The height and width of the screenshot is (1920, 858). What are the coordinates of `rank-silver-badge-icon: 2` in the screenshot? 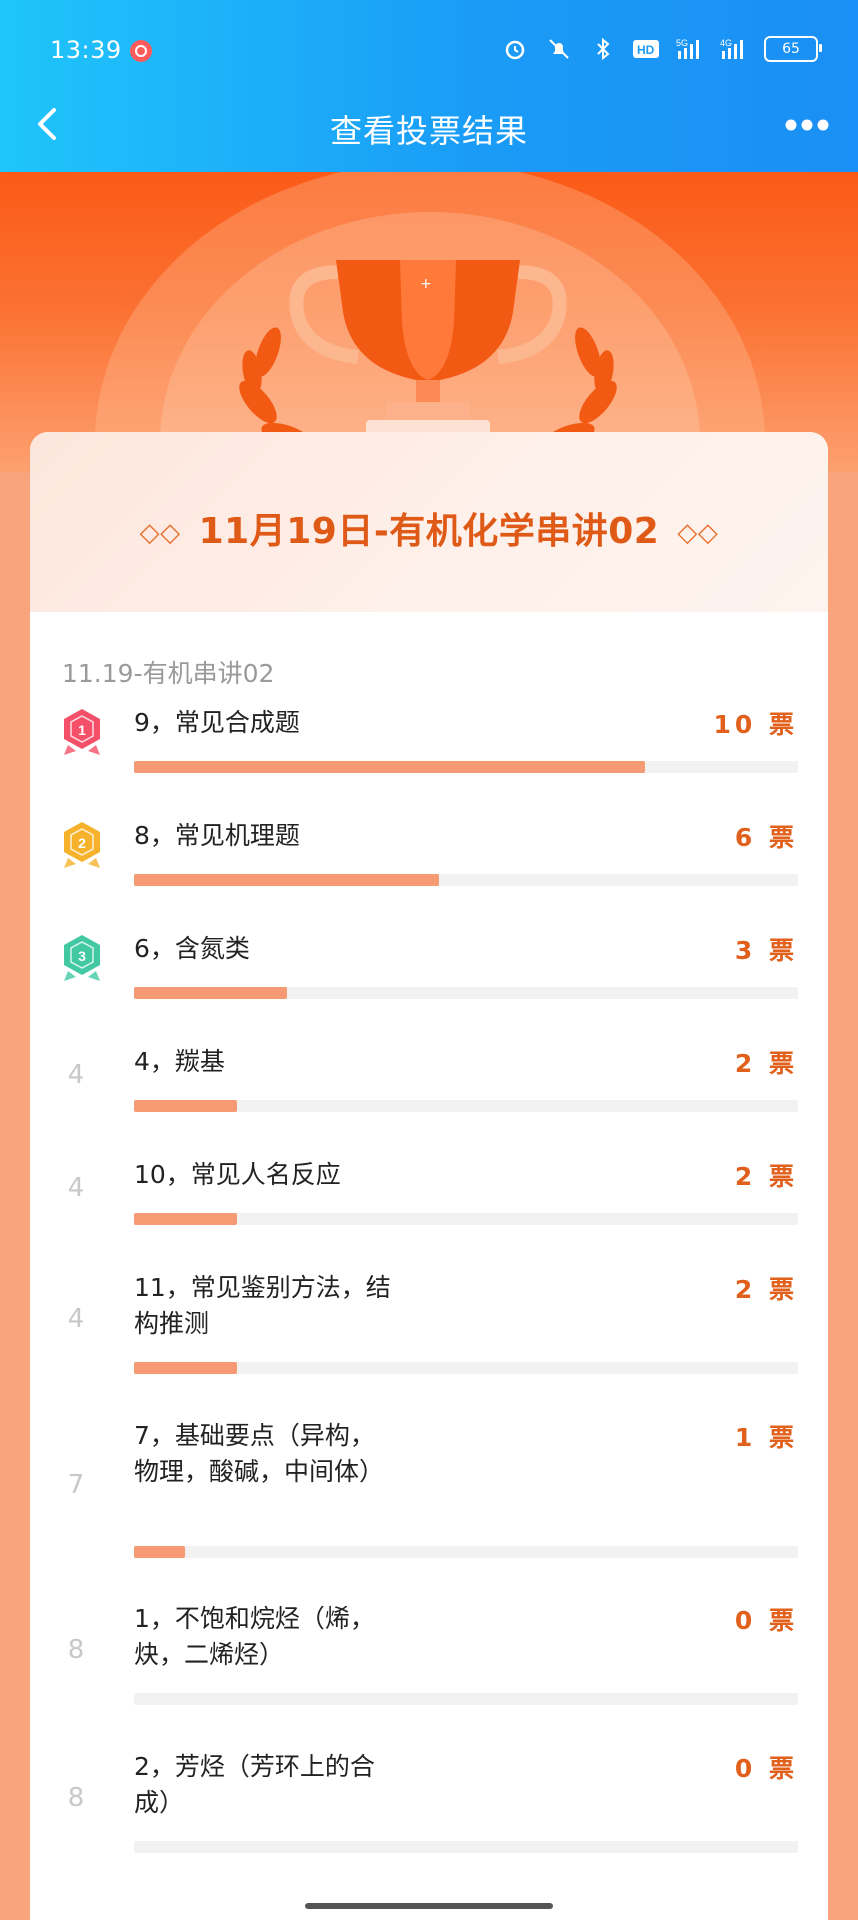 It's located at (82, 845).